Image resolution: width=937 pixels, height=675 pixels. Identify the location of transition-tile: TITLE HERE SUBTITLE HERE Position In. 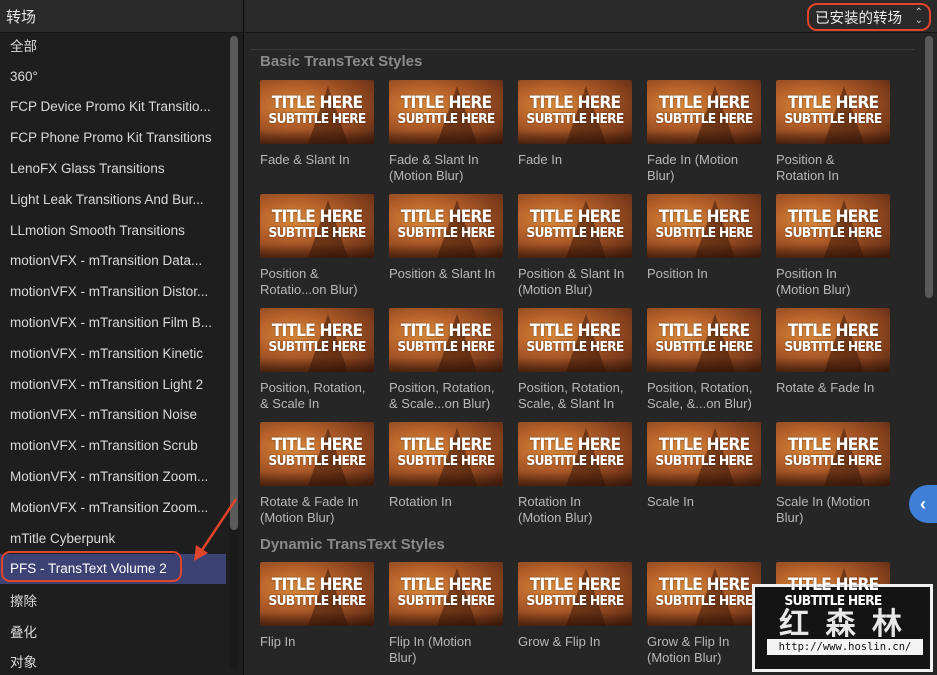
(704, 251).